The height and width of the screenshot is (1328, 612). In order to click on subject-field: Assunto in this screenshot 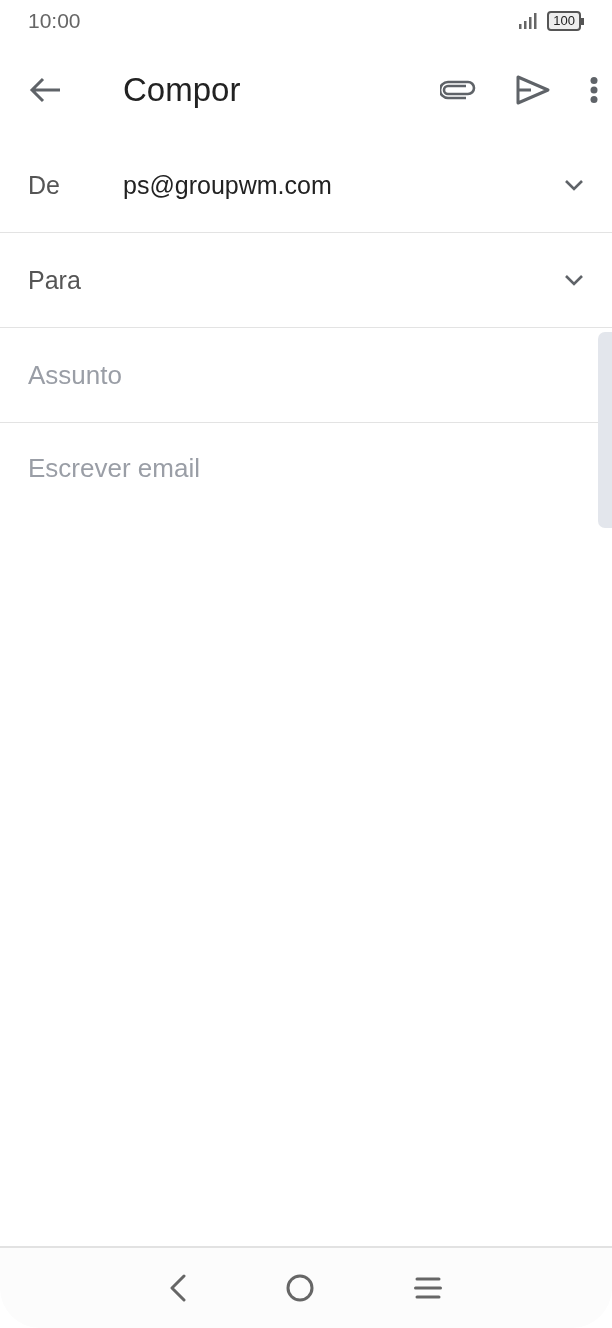, I will do `click(306, 375)`.